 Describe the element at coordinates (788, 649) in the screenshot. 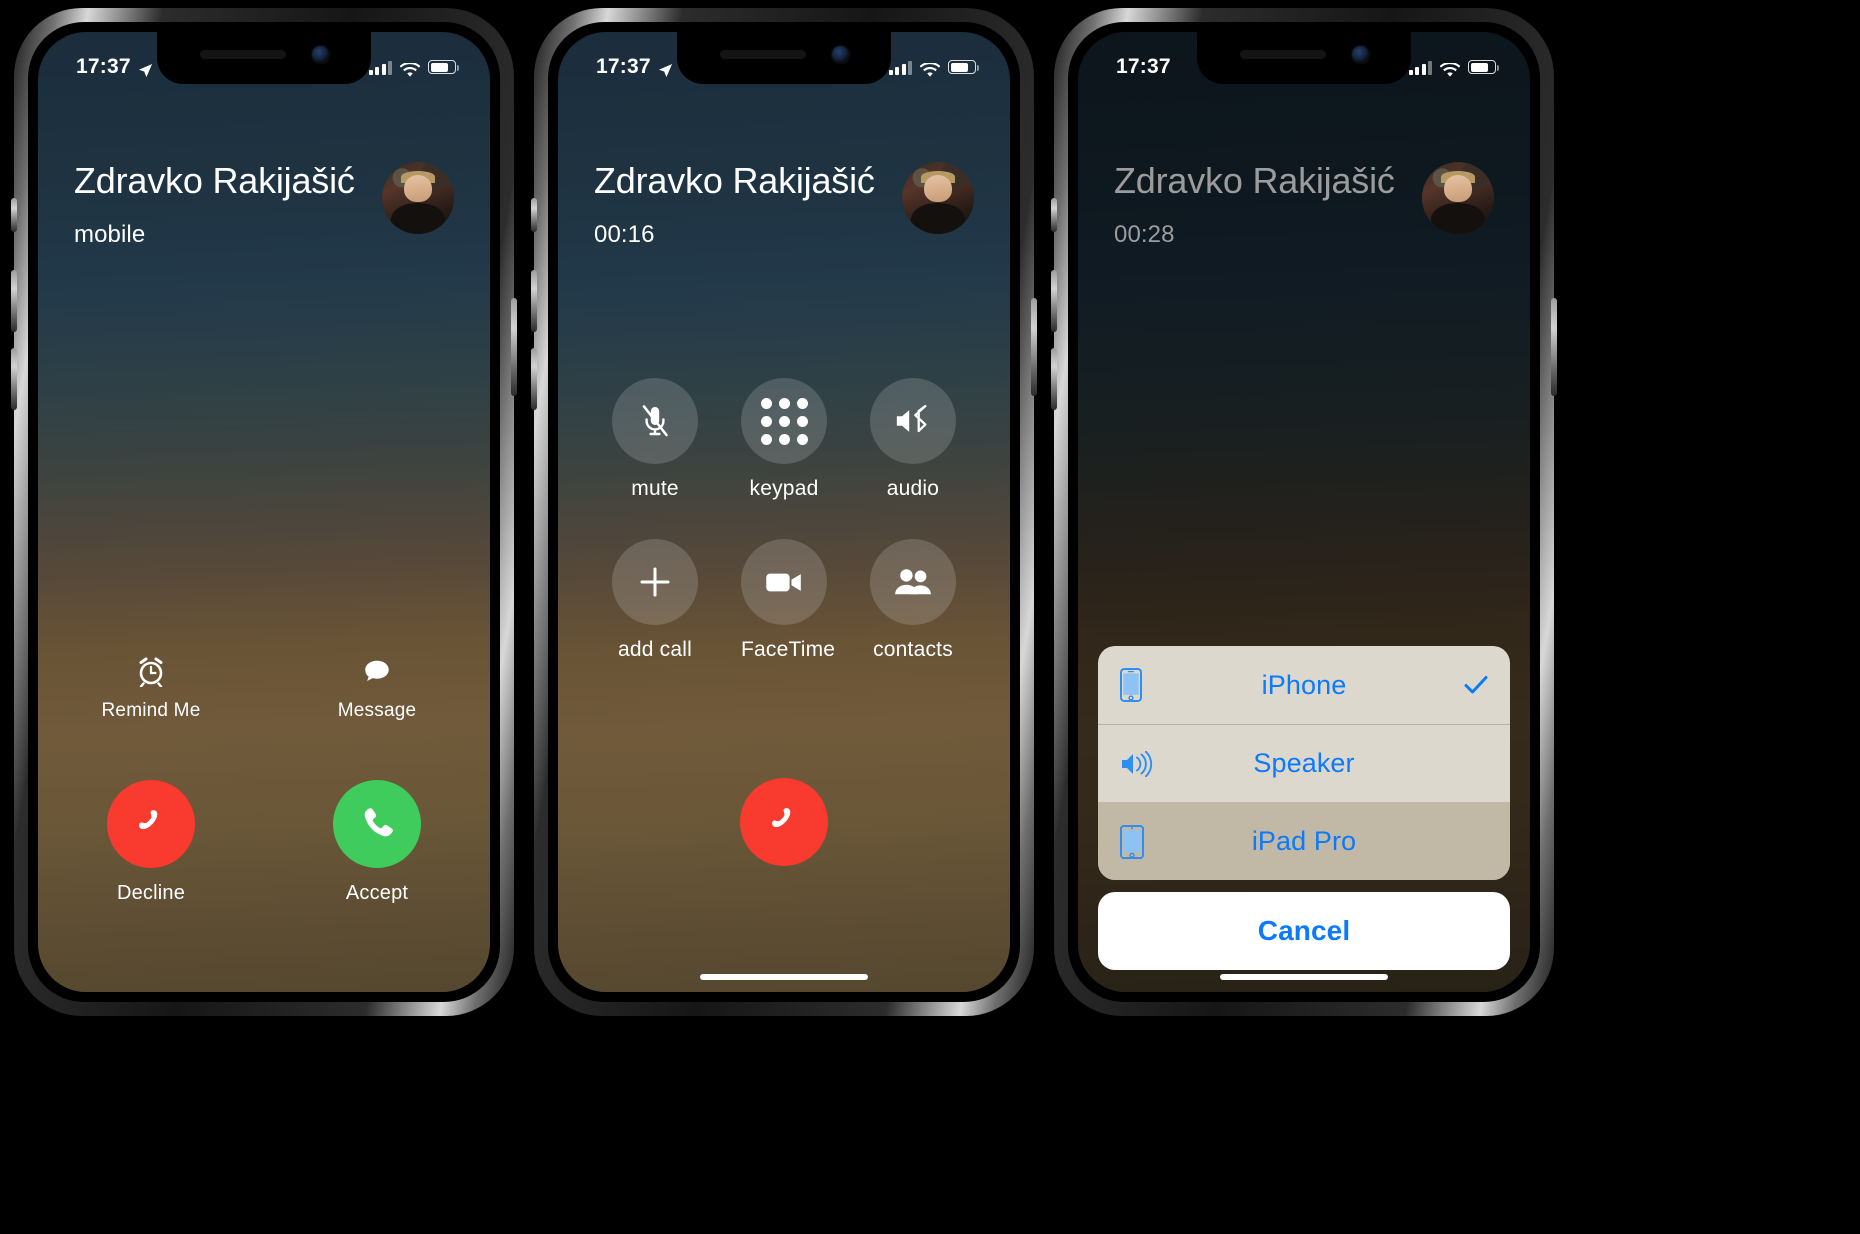

I see `facetime-label: FaceTime` at that location.